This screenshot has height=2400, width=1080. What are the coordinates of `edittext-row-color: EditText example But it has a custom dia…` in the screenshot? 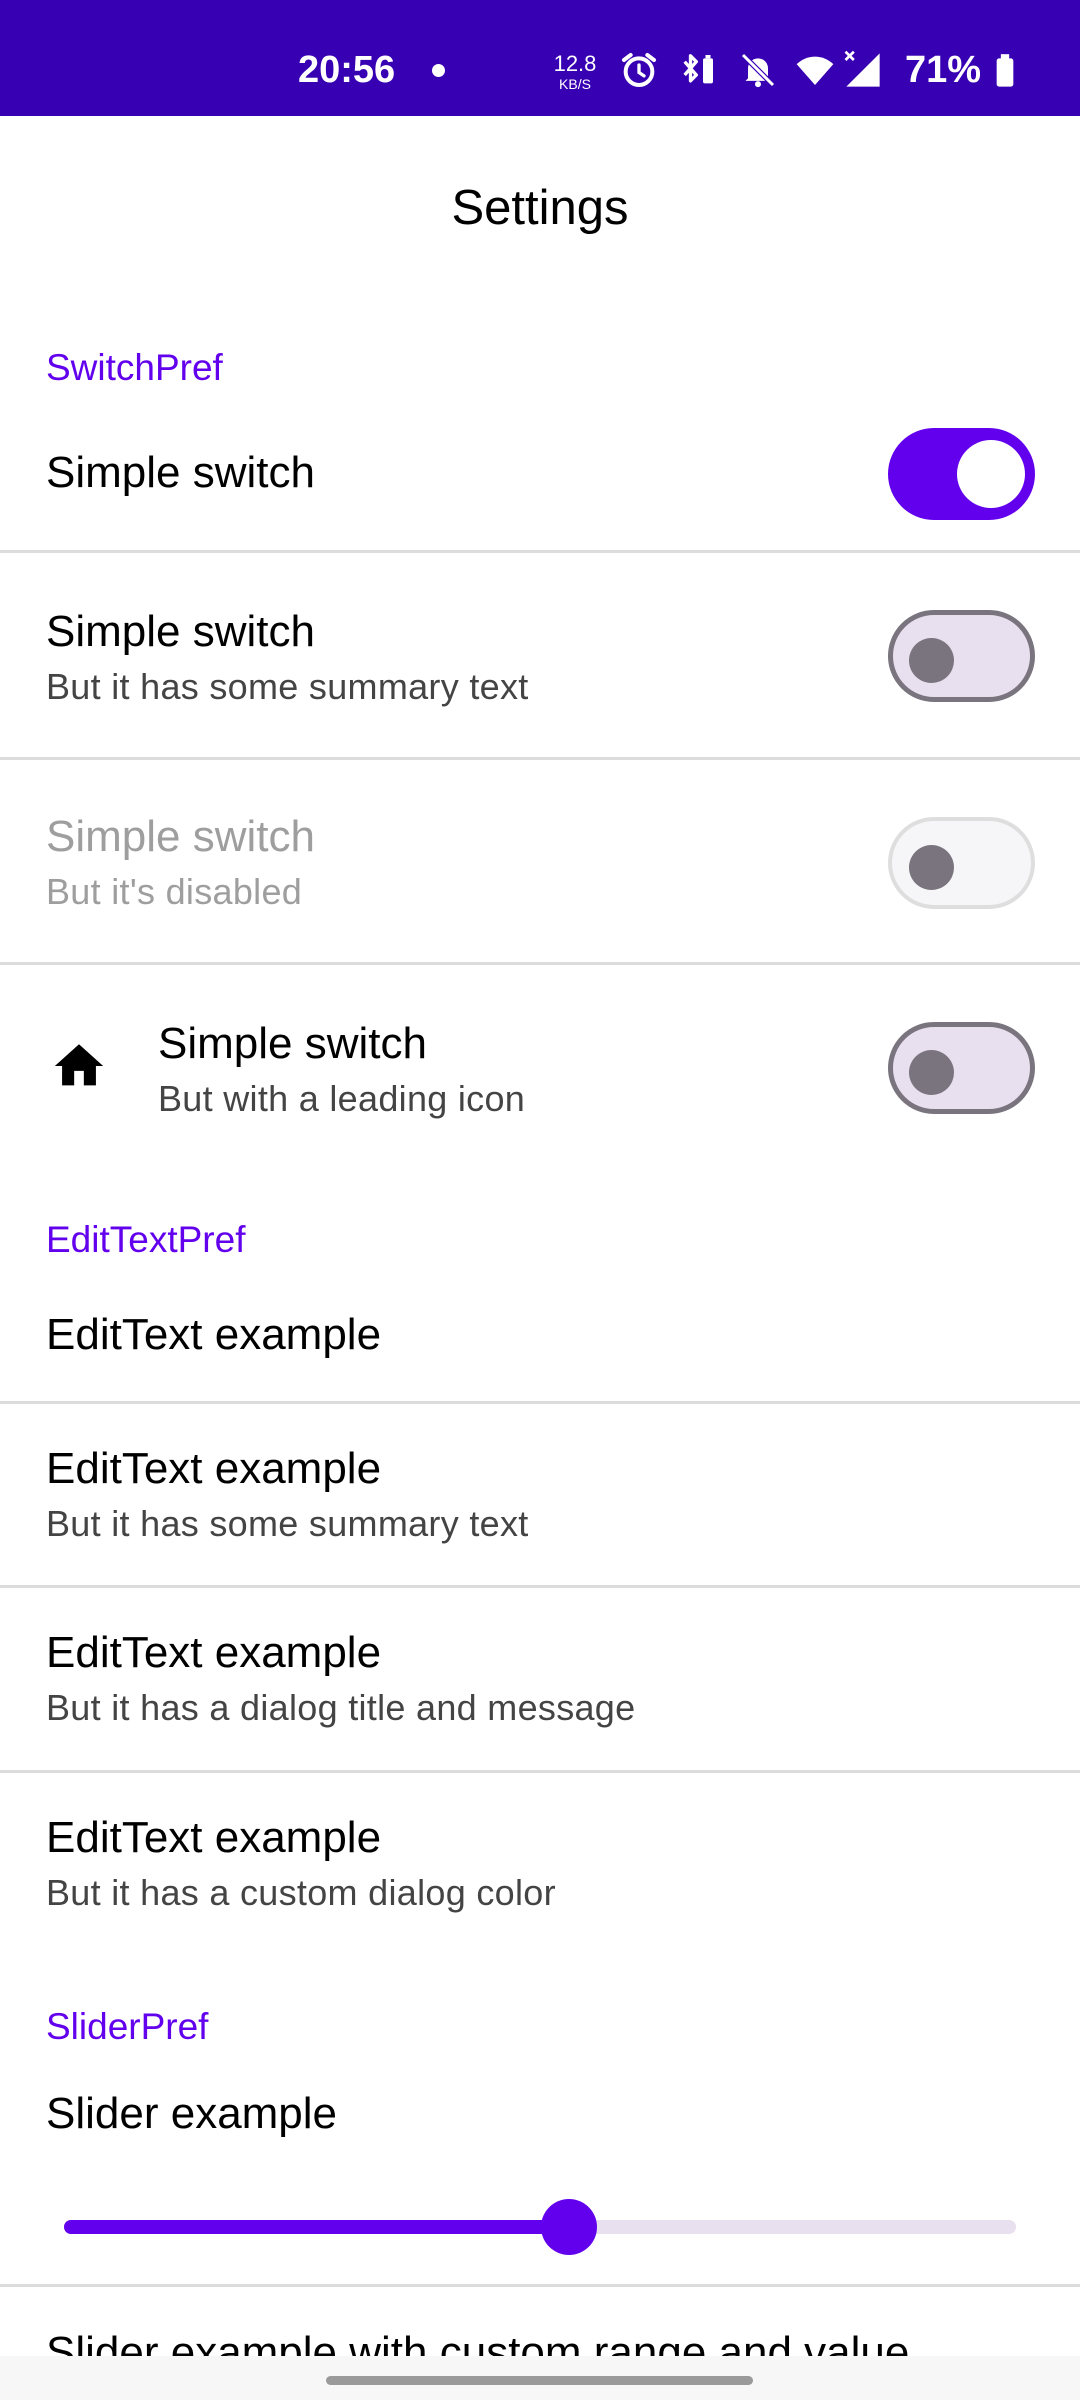 It's located at (540, 1864).